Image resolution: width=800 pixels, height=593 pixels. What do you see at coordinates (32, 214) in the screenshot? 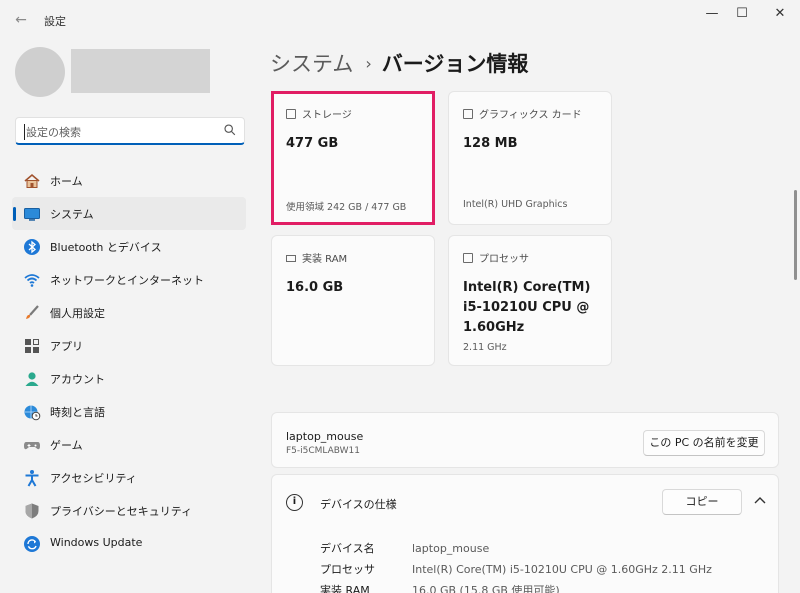
I see `system-display-icon` at bounding box center [32, 214].